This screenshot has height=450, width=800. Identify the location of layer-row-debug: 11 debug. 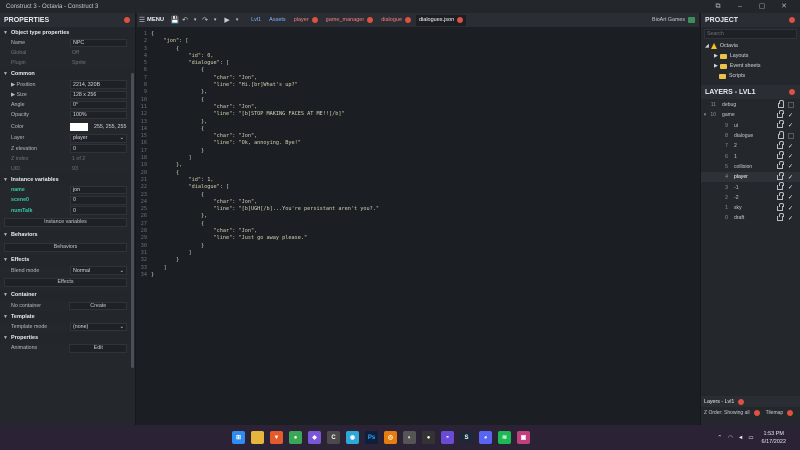
(750, 104).